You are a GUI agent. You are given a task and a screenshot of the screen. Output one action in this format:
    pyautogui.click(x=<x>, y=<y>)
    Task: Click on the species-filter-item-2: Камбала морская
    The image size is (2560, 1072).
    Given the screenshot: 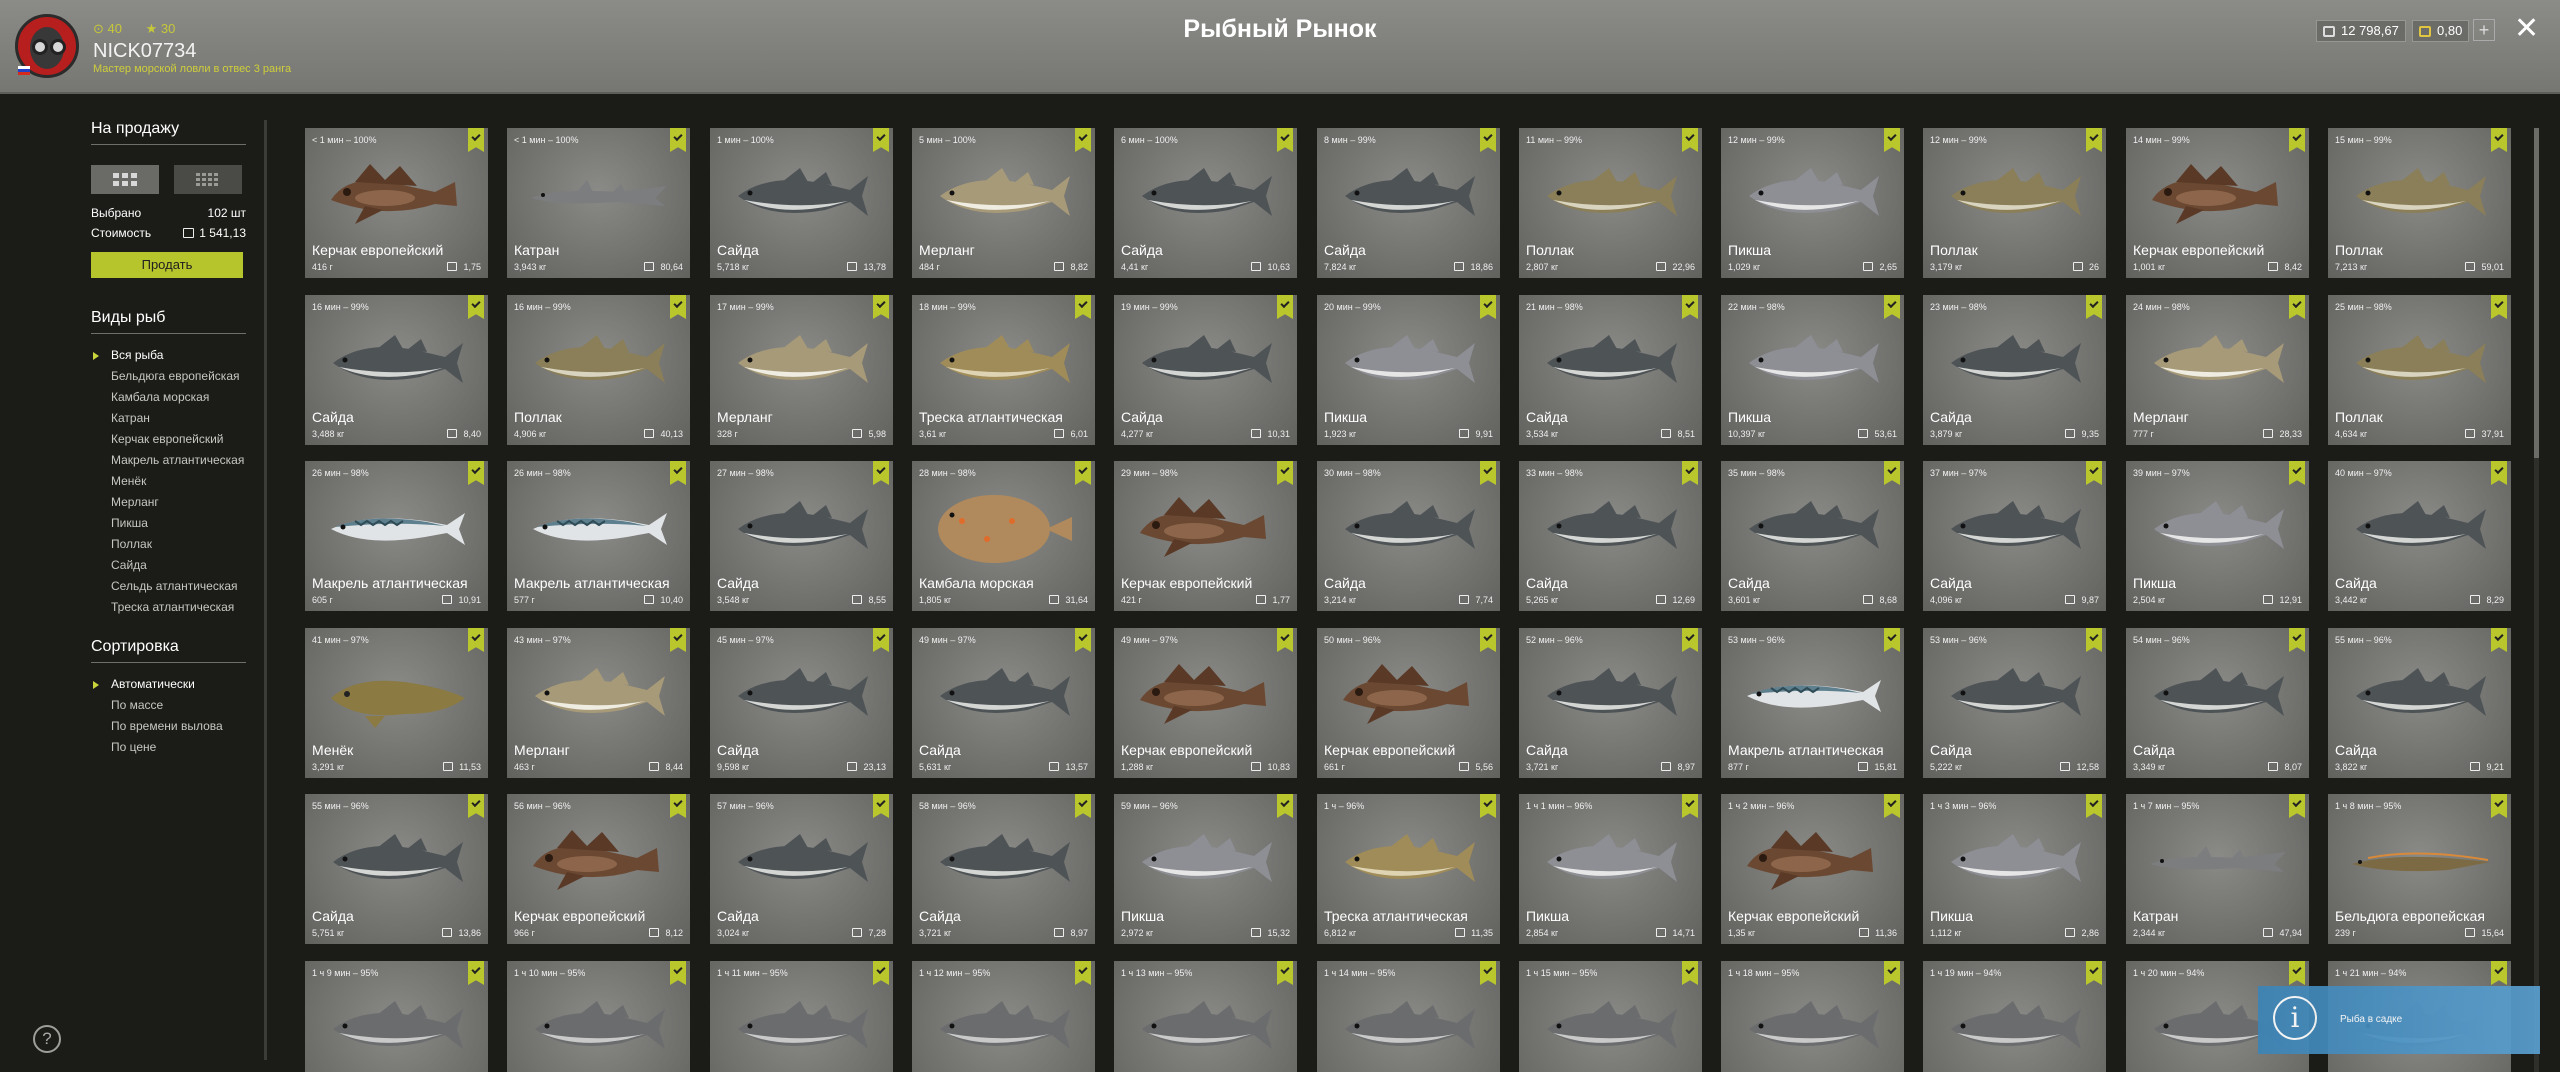 What is the action you would take?
    pyautogui.click(x=181, y=397)
    